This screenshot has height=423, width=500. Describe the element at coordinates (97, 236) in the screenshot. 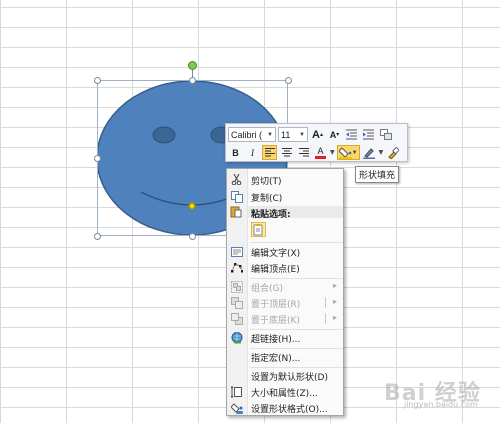

I see `resize-handle-bottom-left` at that location.